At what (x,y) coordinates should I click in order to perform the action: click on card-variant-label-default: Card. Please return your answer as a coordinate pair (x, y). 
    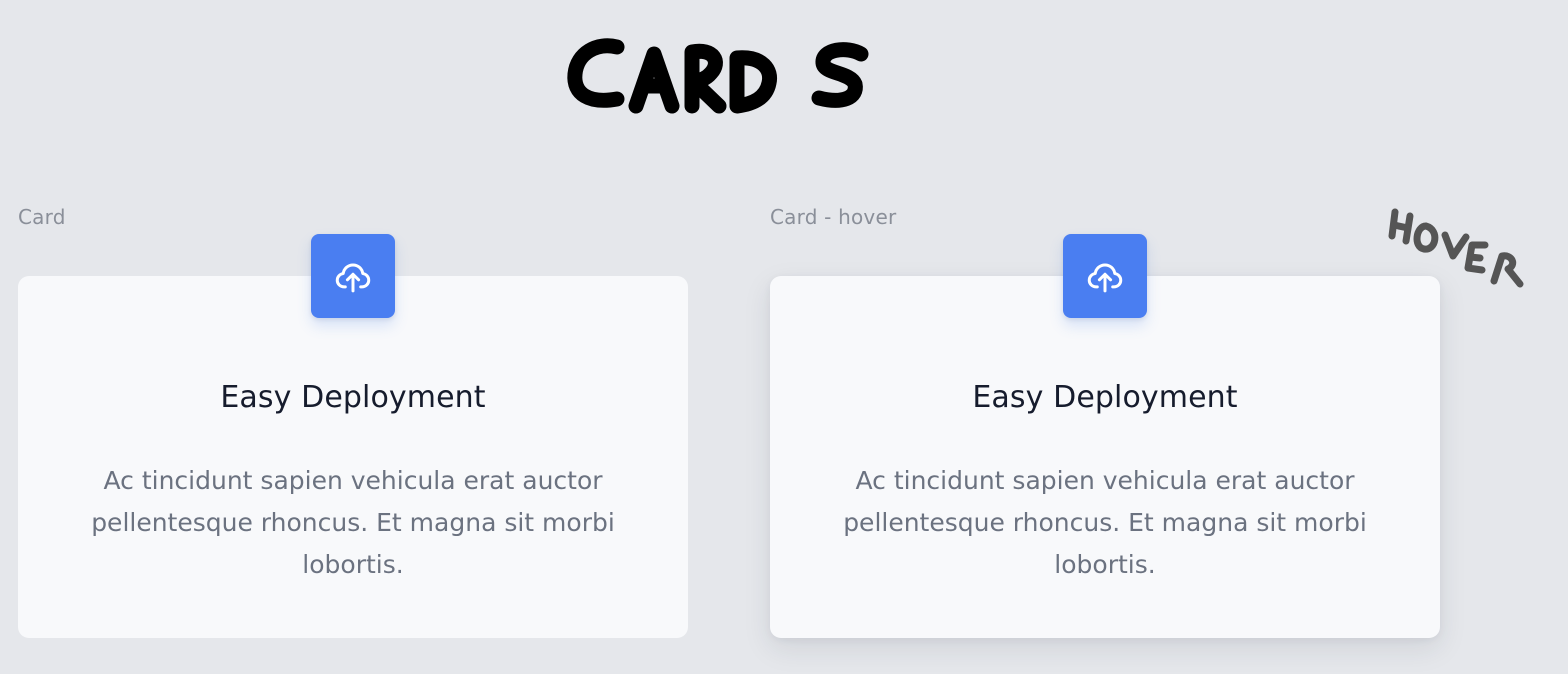
    Looking at the image, I should click on (42, 217).